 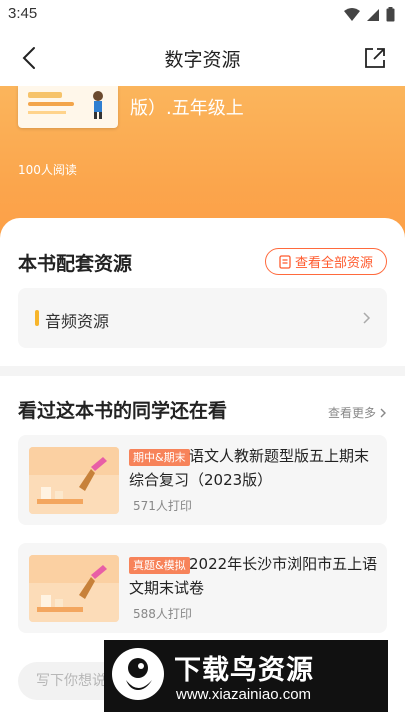 What do you see at coordinates (77, 321) in the screenshot?
I see `resource-item-label: 音频资源` at bounding box center [77, 321].